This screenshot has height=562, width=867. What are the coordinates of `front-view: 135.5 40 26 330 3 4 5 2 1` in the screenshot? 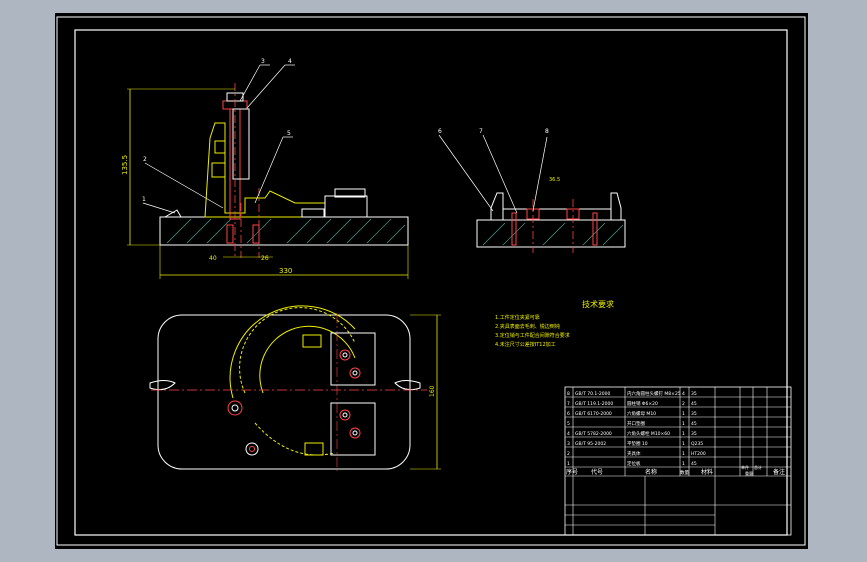 It's located at (265, 168).